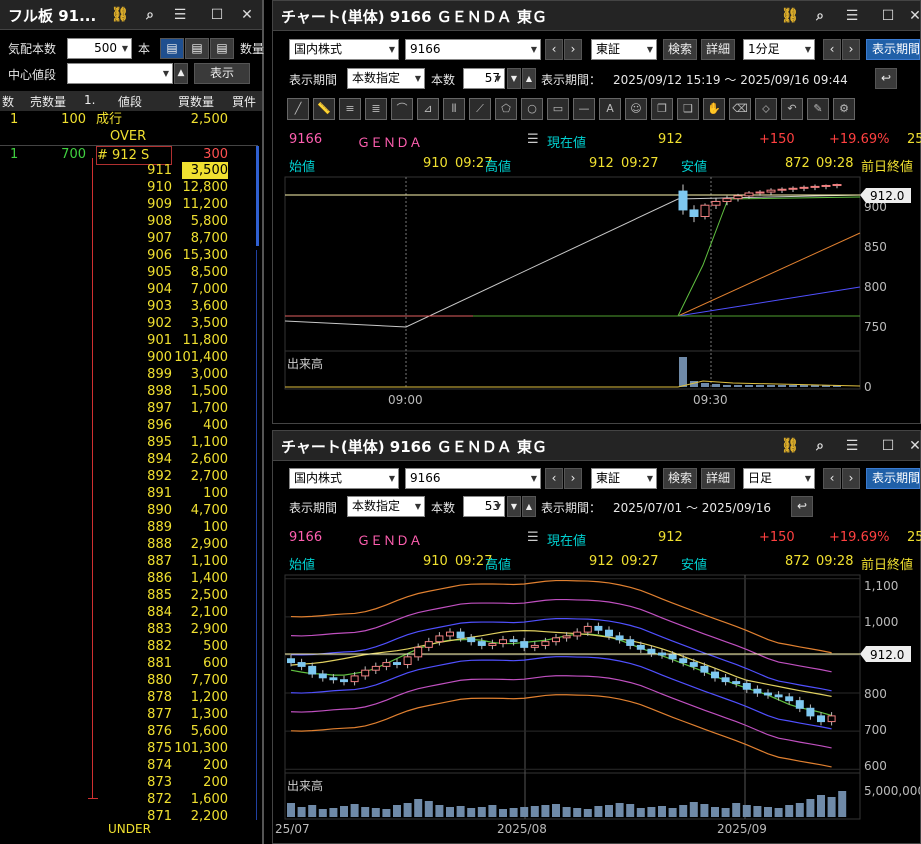 This screenshot has height=844, width=921. What do you see at coordinates (172, 48) in the screenshot?
I see `layout-icon-1: ▤` at bounding box center [172, 48].